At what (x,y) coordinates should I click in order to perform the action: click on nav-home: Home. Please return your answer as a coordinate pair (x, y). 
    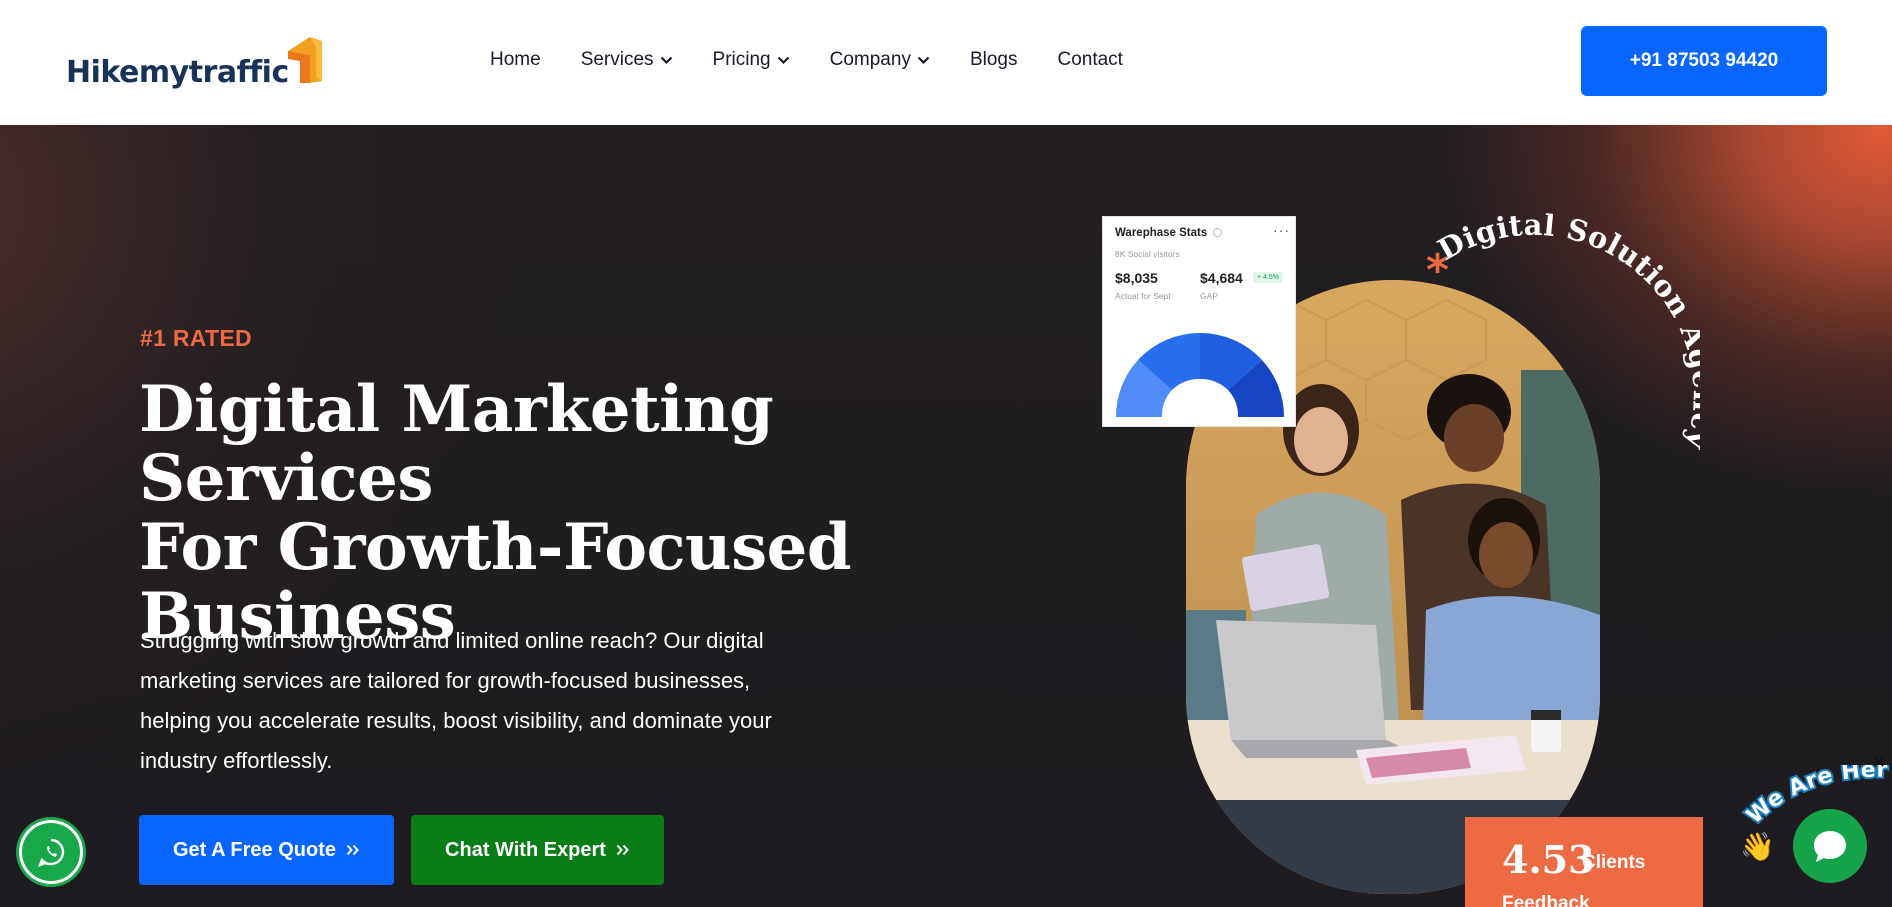
    Looking at the image, I should click on (515, 60).